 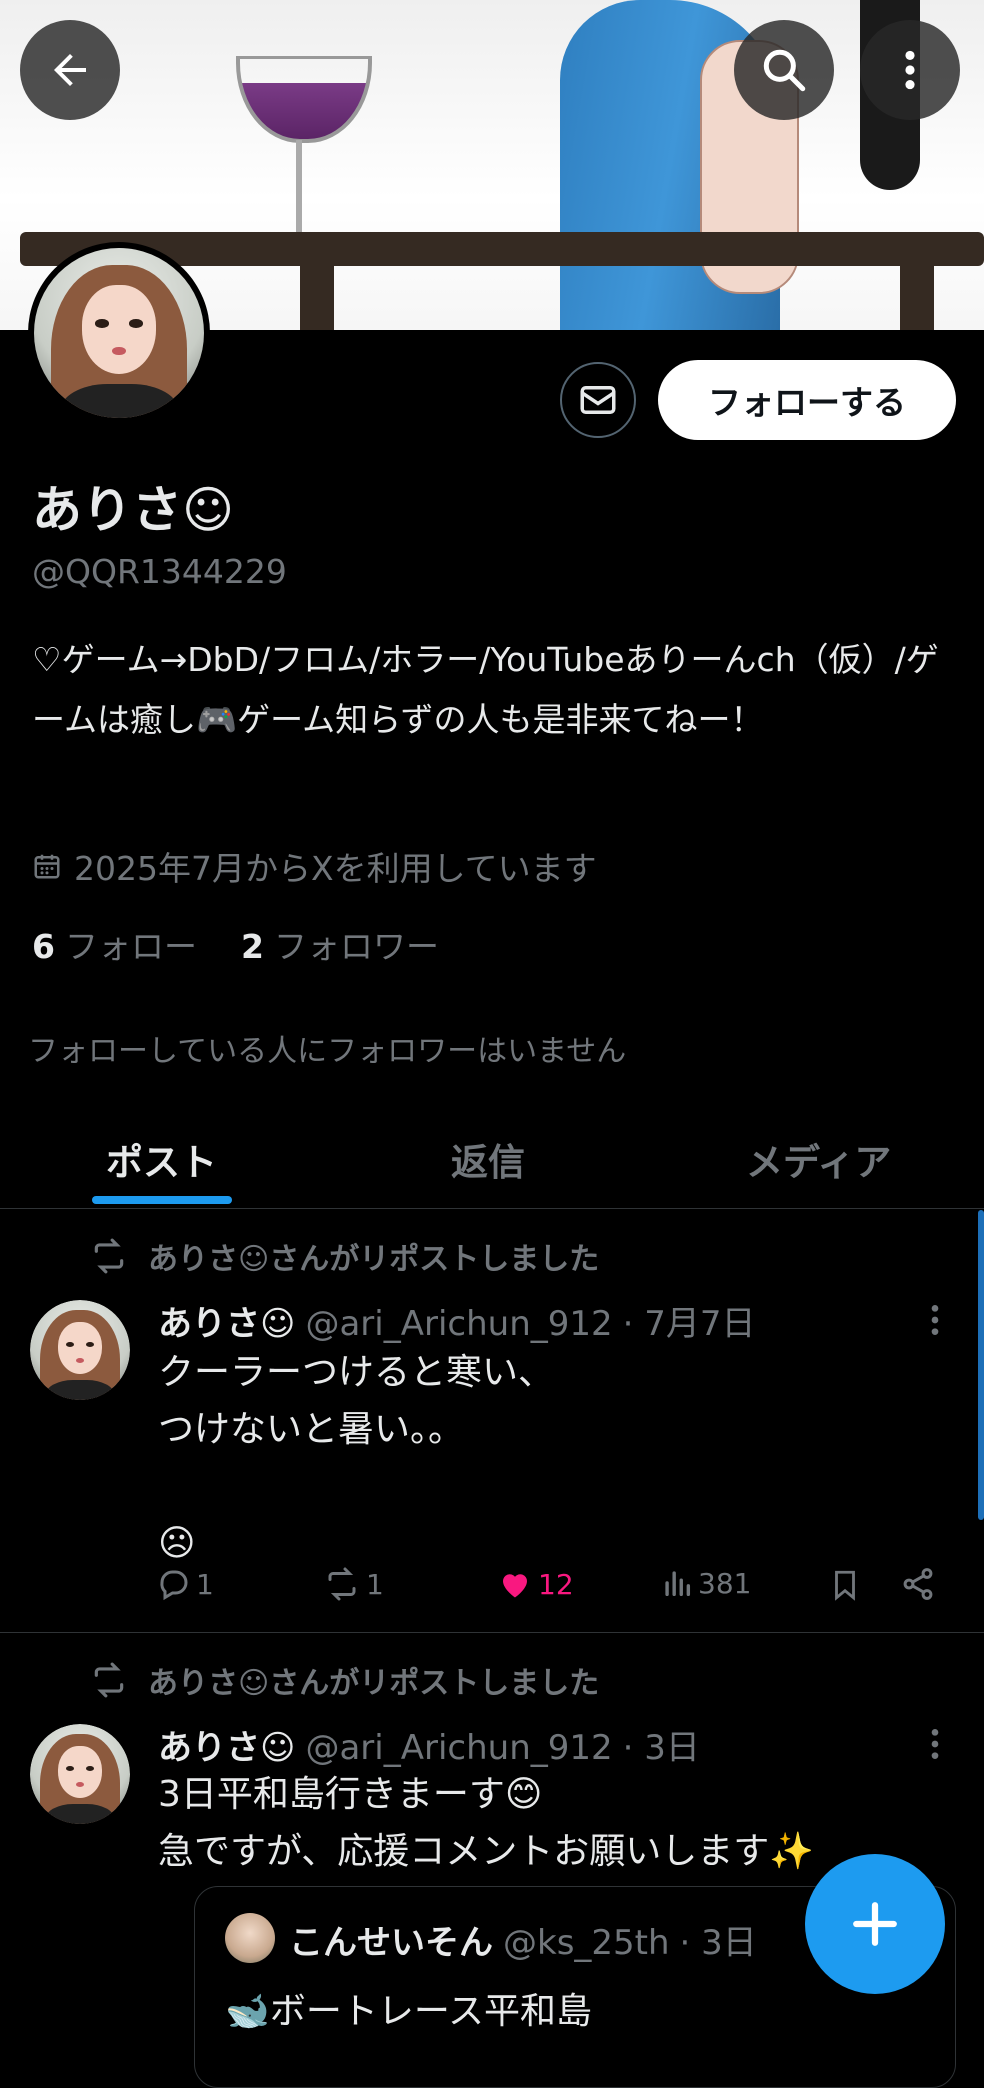 What do you see at coordinates (43, 946) in the screenshot?
I see `following-count: 6` at bounding box center [43, 946].